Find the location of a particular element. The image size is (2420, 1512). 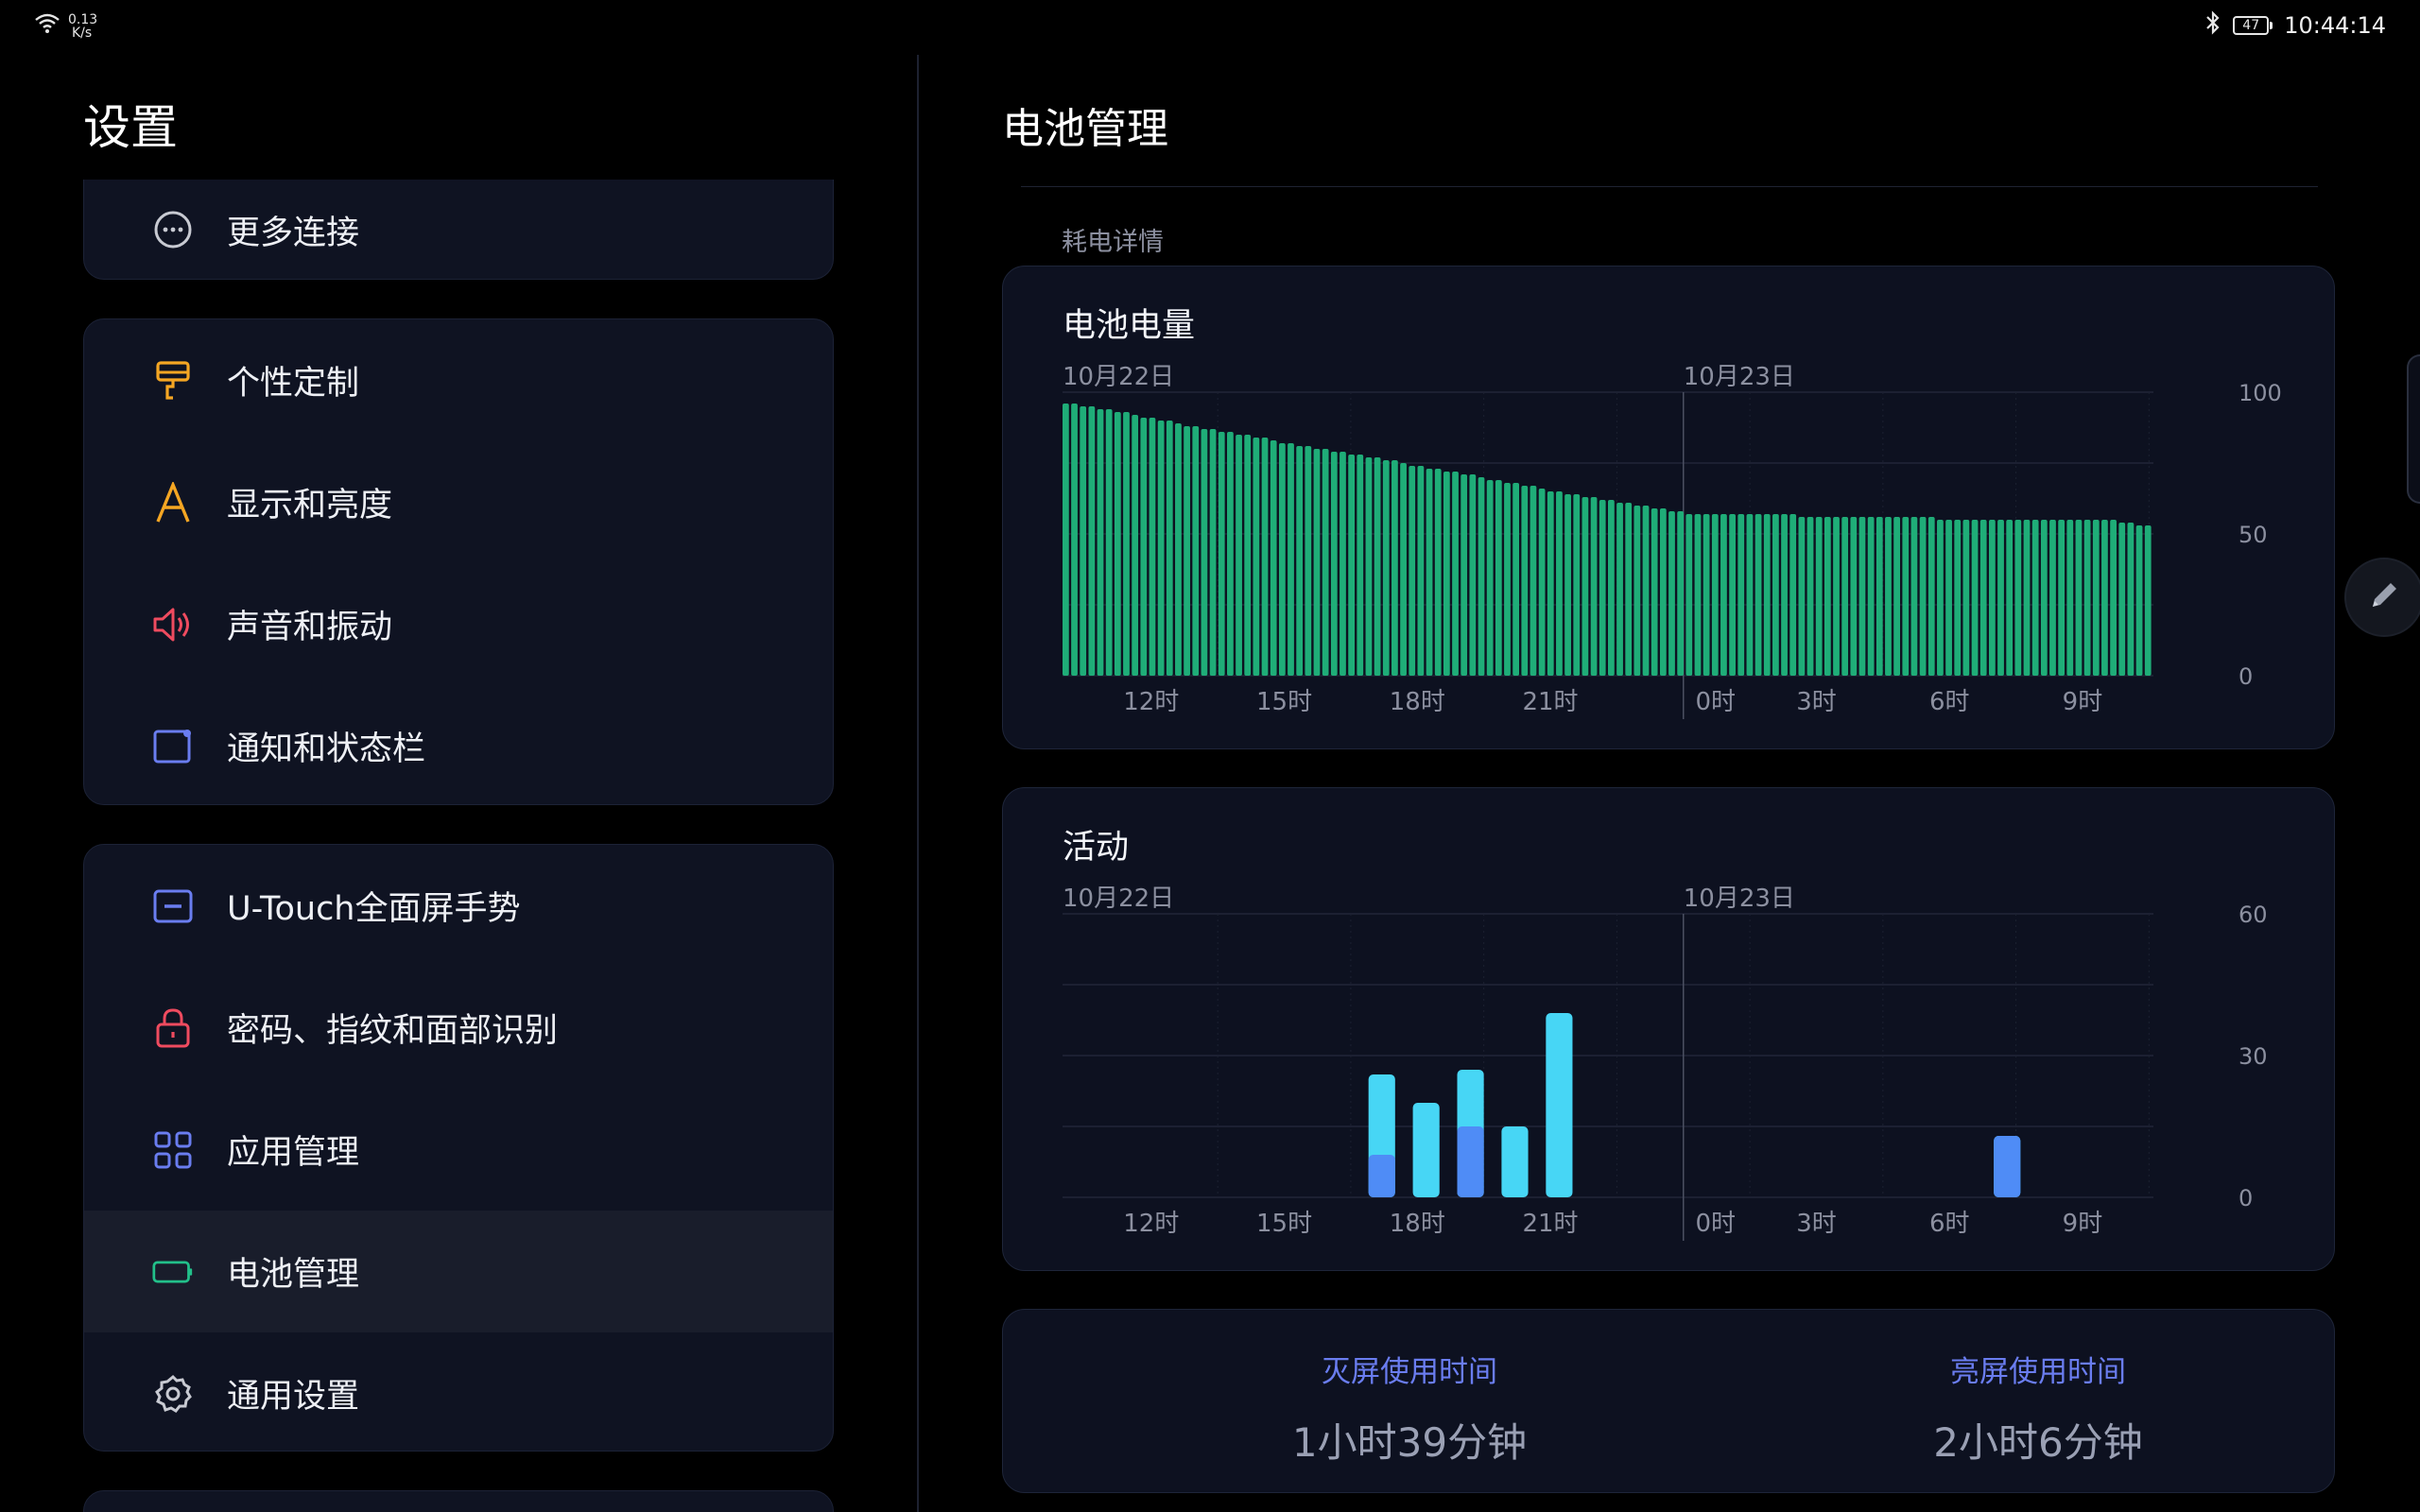

x-tick-label: 9时 is located at coordinates (2083, 1224).